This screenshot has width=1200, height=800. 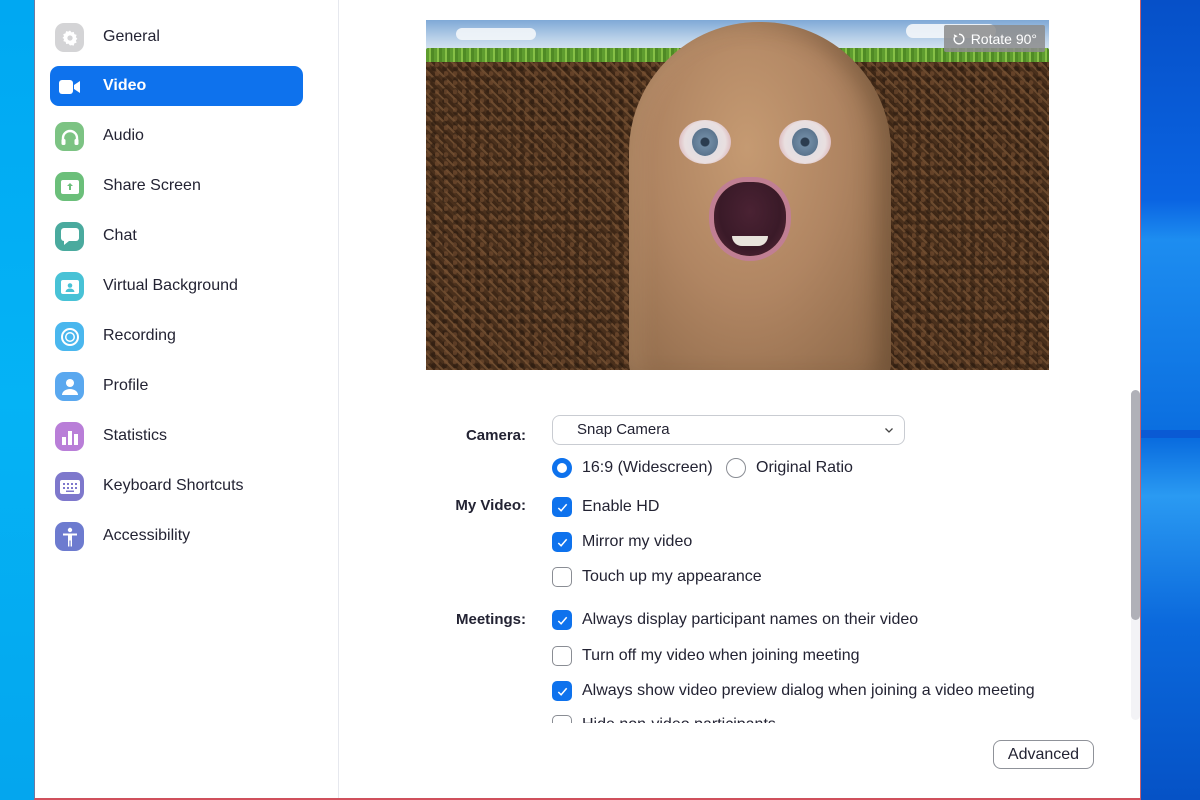 I want to click on sidebar-item-label: Accessibility, so click(x=147, y=535).